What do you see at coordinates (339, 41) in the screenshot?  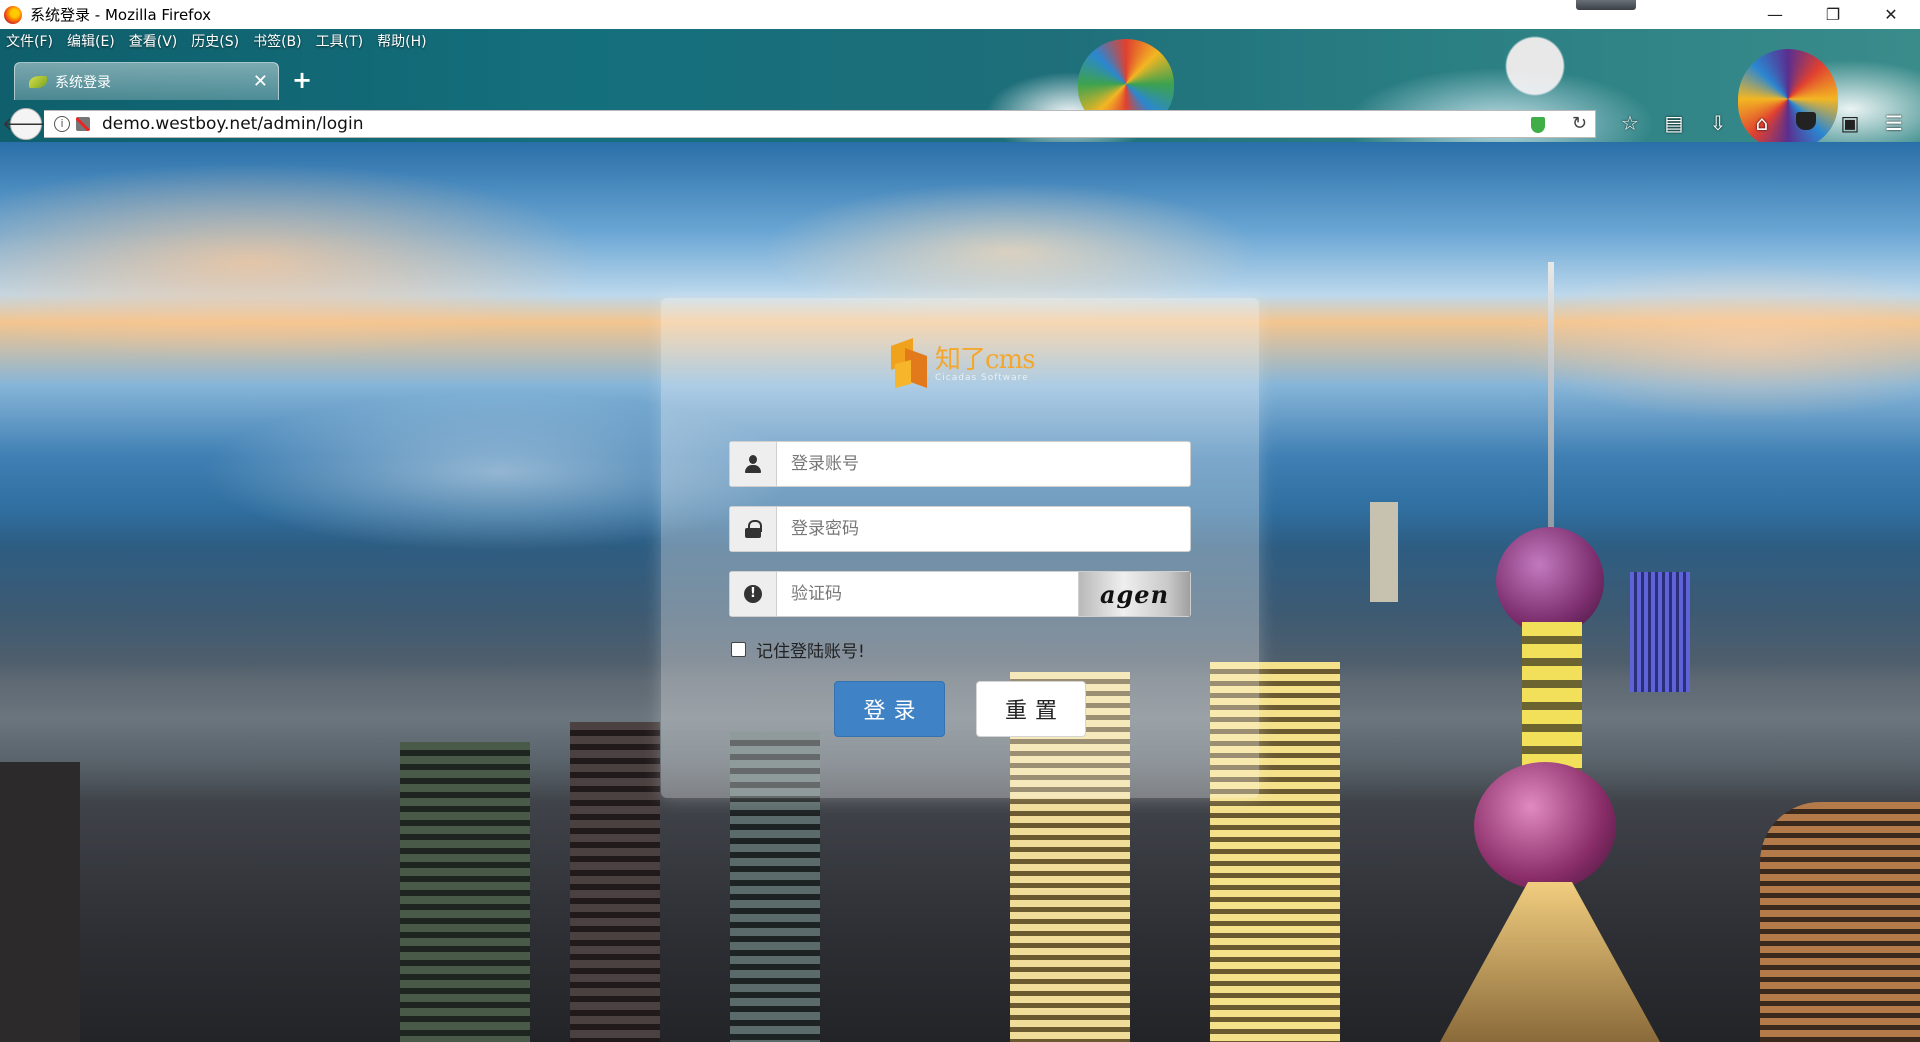 I see `menu-tools: 工具(T)` at bounding box center [339, 41].